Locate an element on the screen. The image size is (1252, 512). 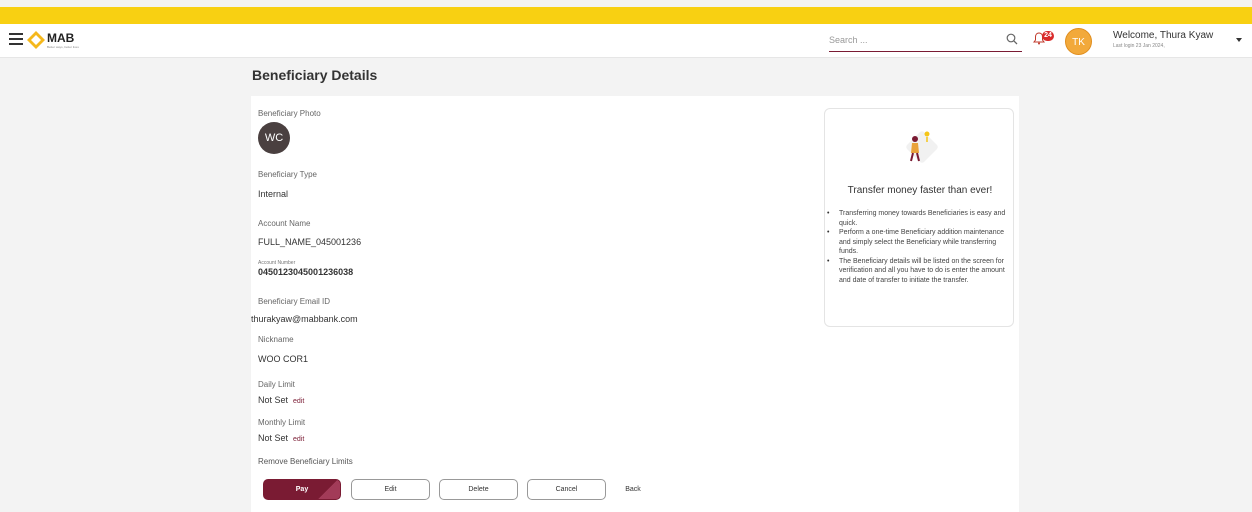
account-name-value: FULL_NAME_045001236 is located at coordinates (310, 242).